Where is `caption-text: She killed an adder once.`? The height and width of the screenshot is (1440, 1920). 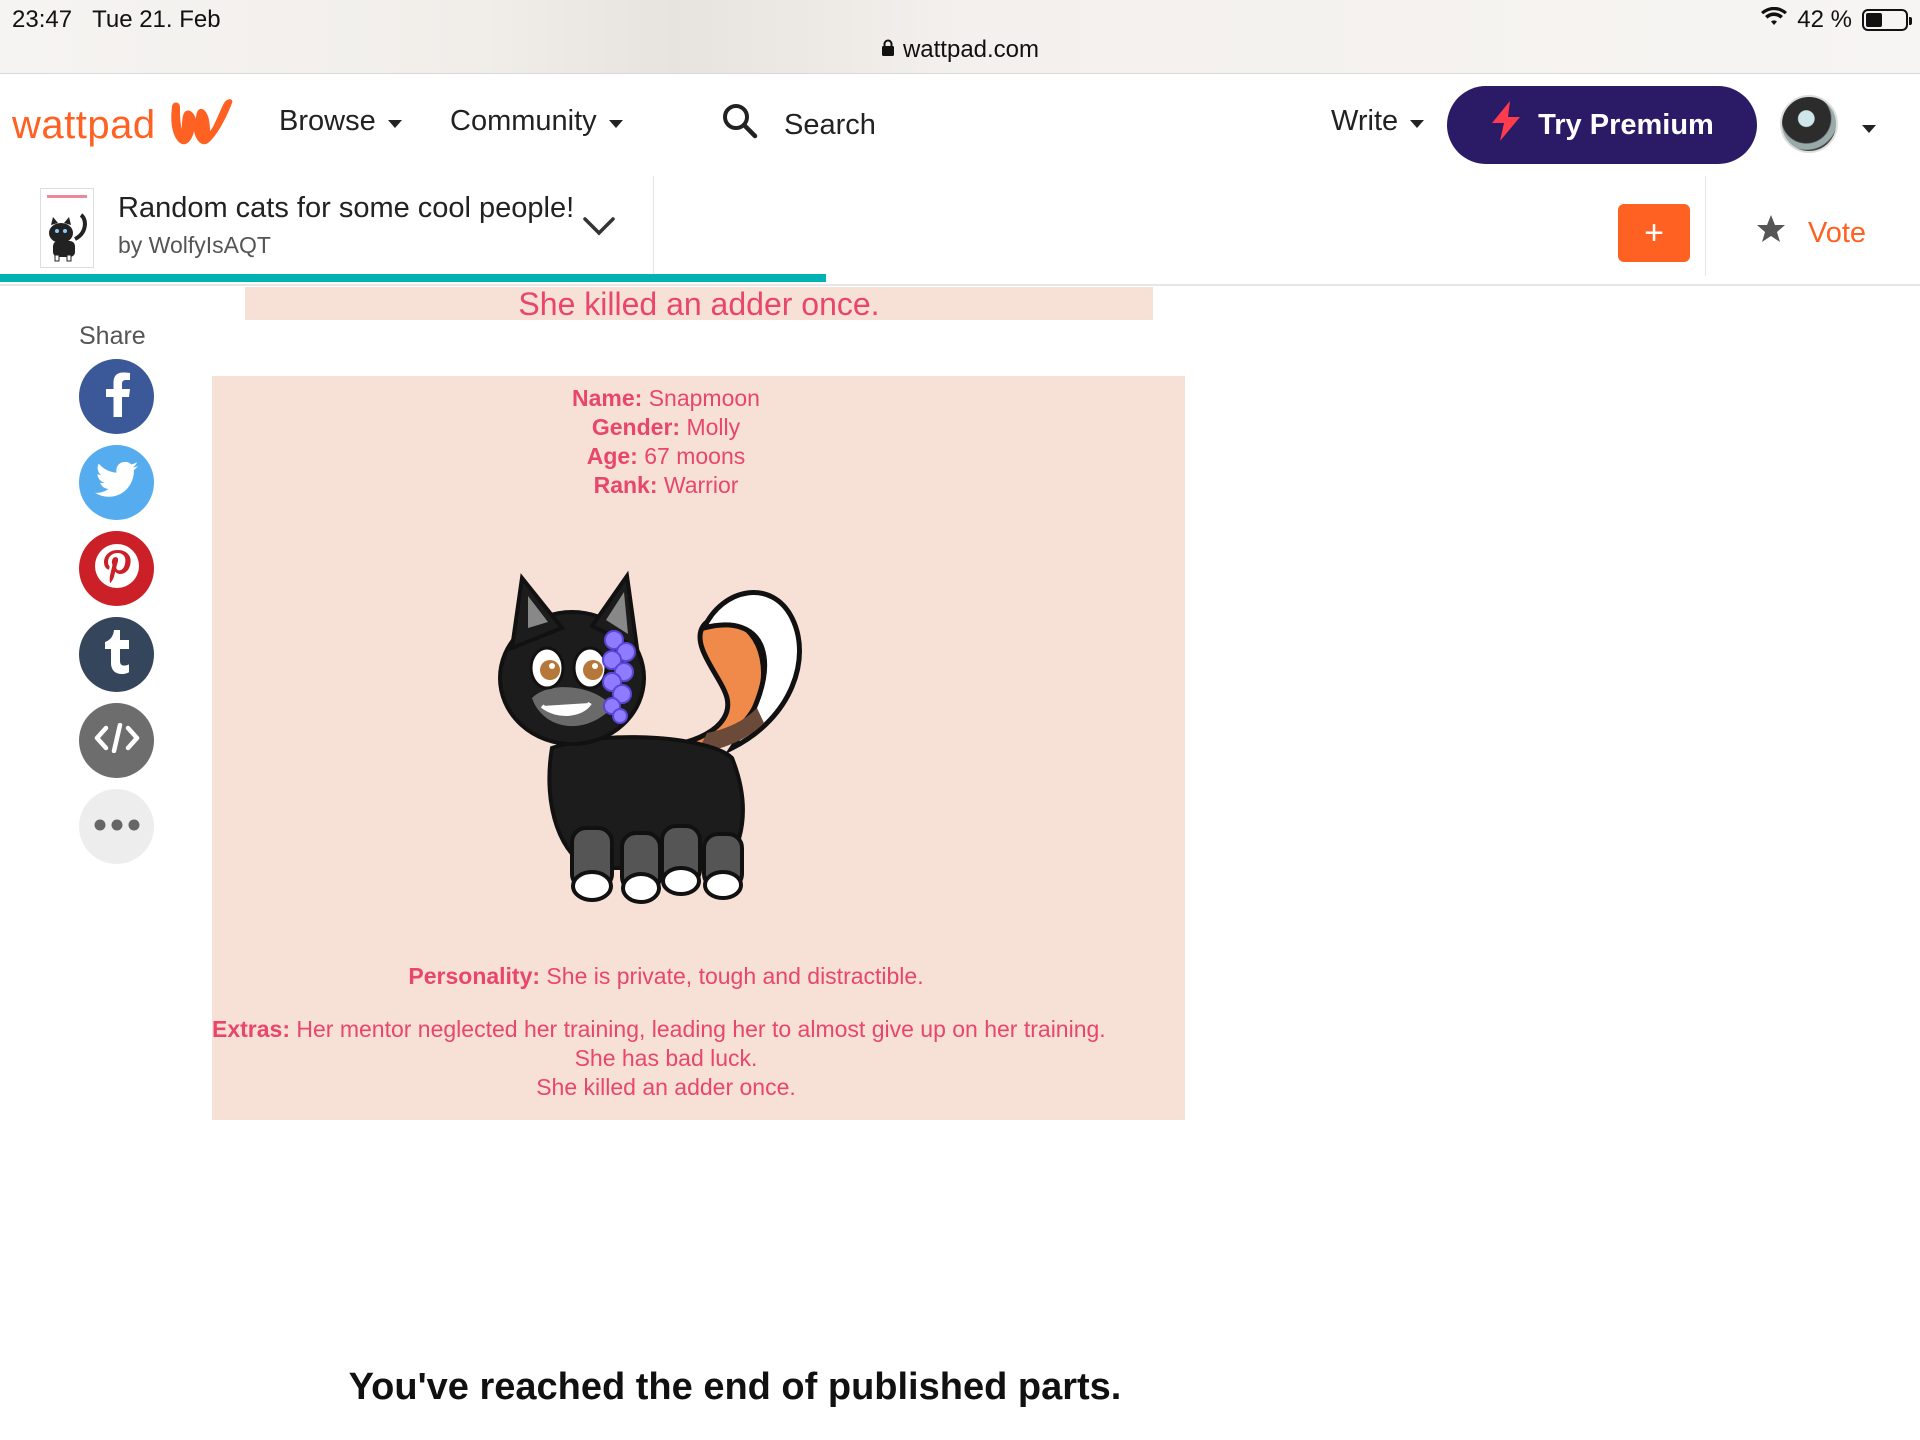 caption-text: She killed an adder once. is located at coordinates (699, 304).